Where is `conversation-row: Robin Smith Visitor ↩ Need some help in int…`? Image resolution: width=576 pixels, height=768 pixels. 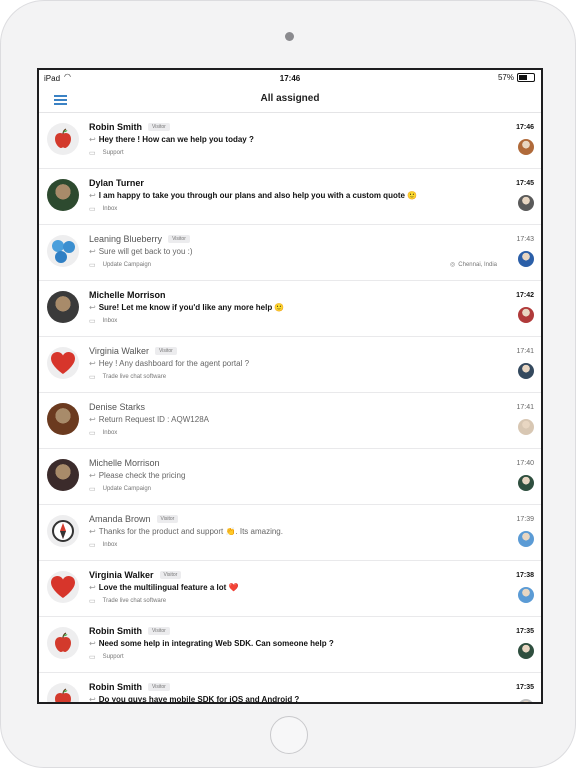
conversation-row: Robin Smith Visitor ↩ Need some help in int… is located at coordinates (290, 645).